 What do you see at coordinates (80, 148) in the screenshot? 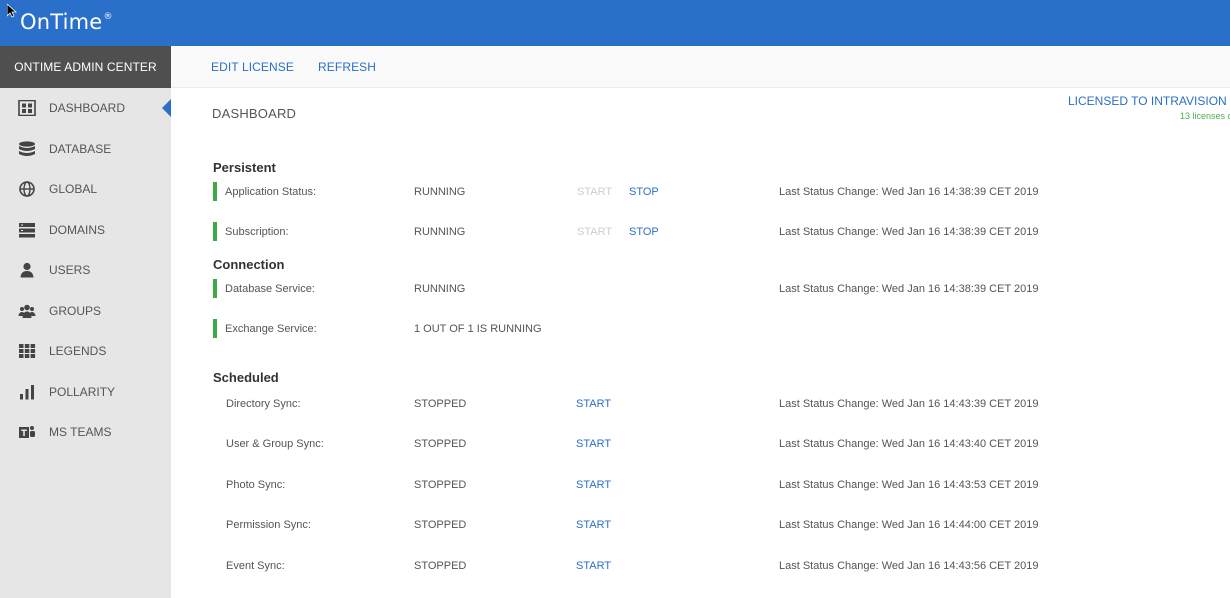
I see `sidebar-item-label: DATABASE` at bounding box center [80, 148].